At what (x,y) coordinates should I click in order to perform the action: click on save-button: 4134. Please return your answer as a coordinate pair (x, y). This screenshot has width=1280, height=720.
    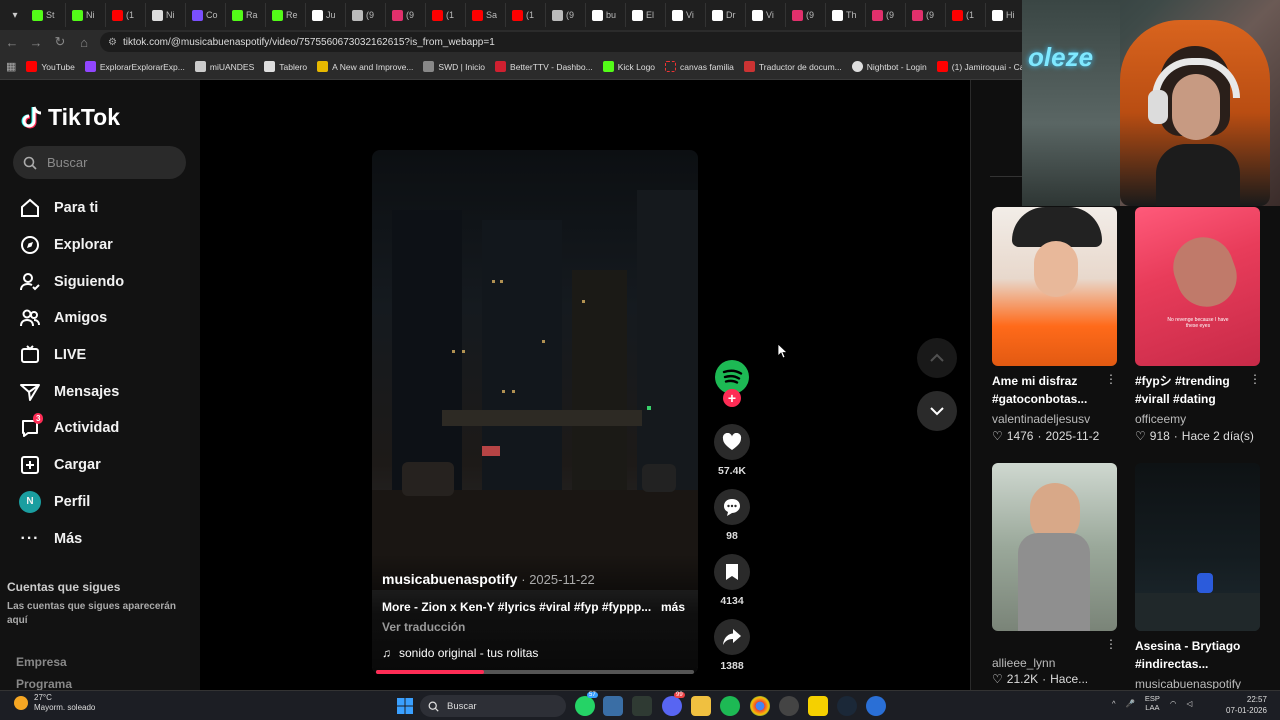
    Looking at the image, I should click on (732, 580).